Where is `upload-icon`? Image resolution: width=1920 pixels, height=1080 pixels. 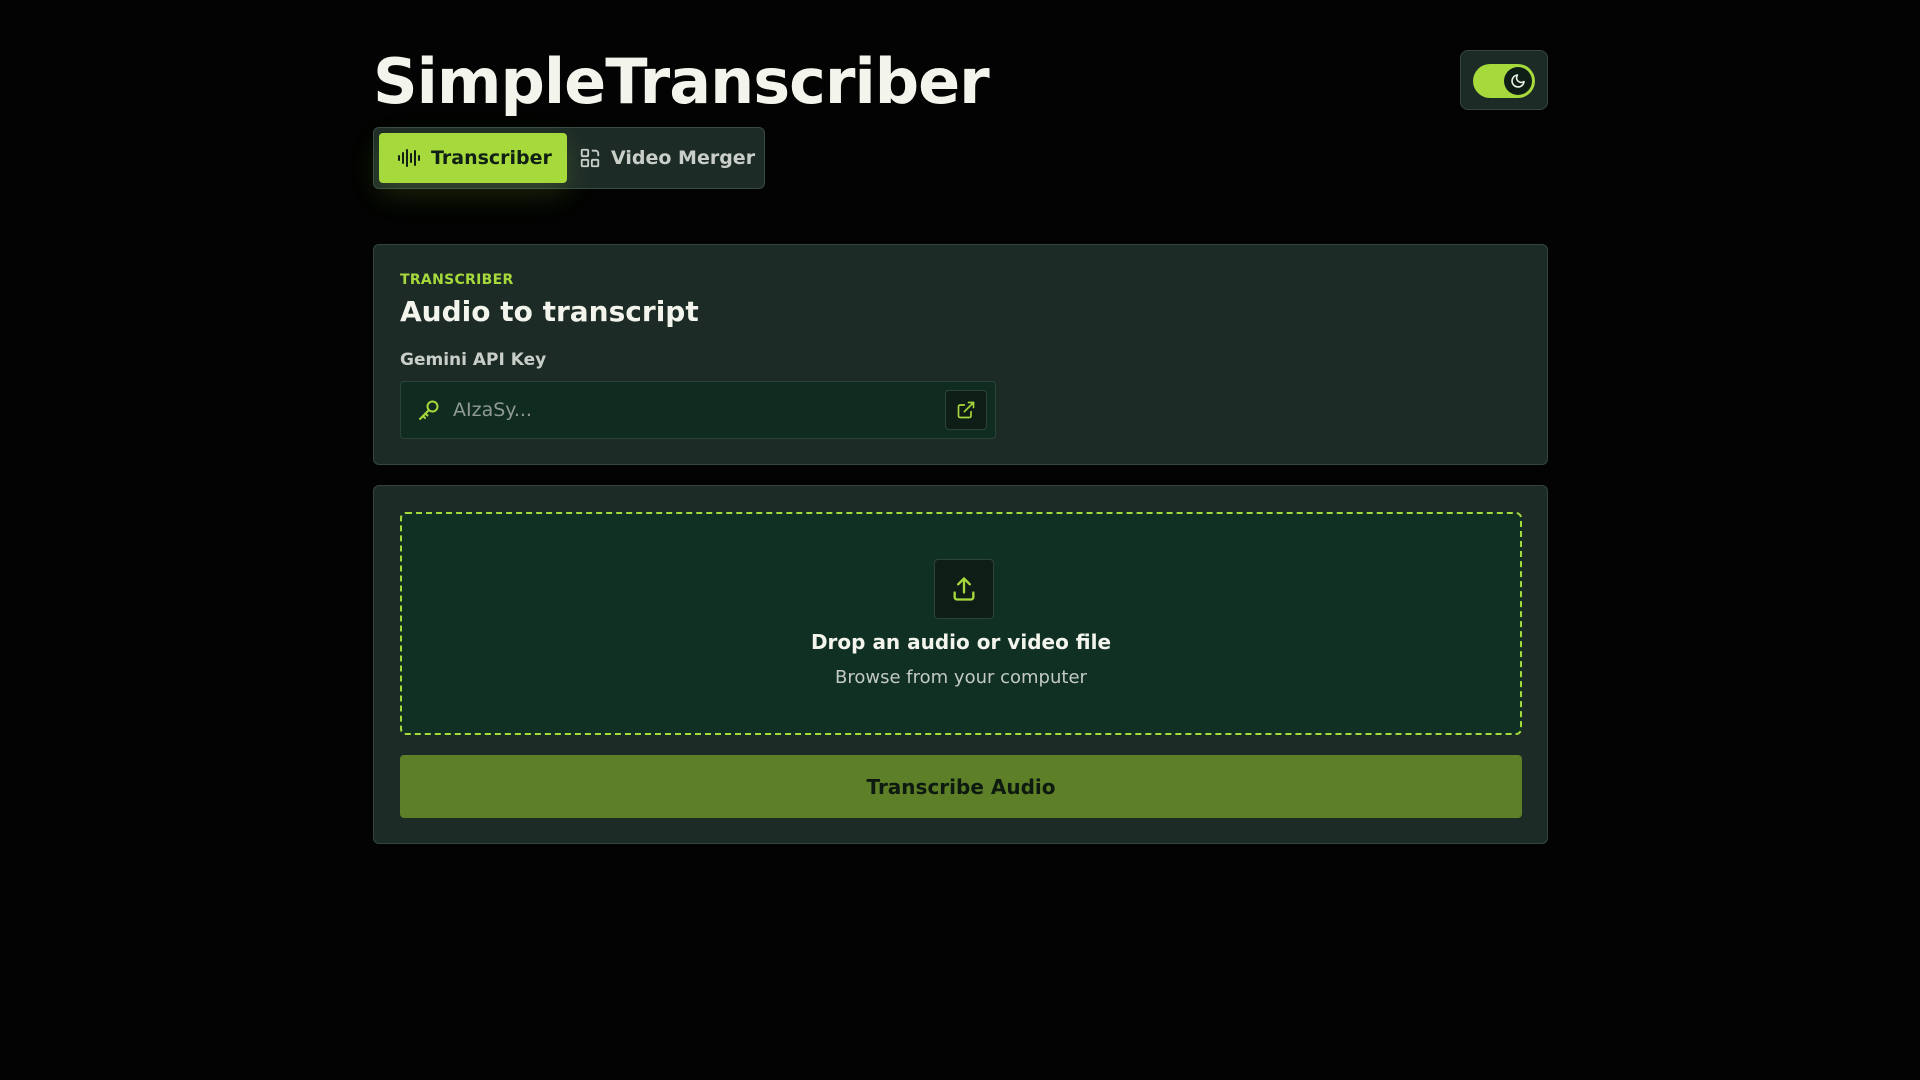 upload-icon is located at coordinates (964, 589).